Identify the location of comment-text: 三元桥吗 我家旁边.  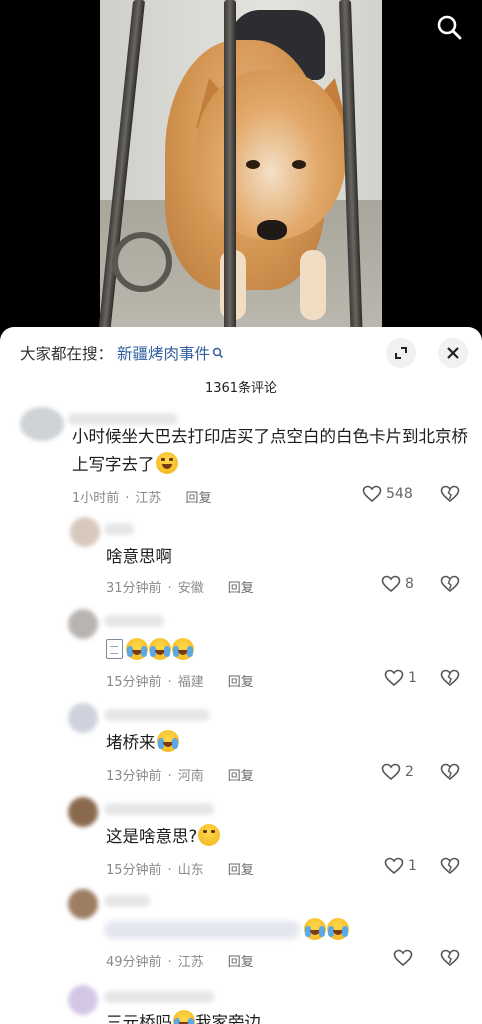
(183, 1016).